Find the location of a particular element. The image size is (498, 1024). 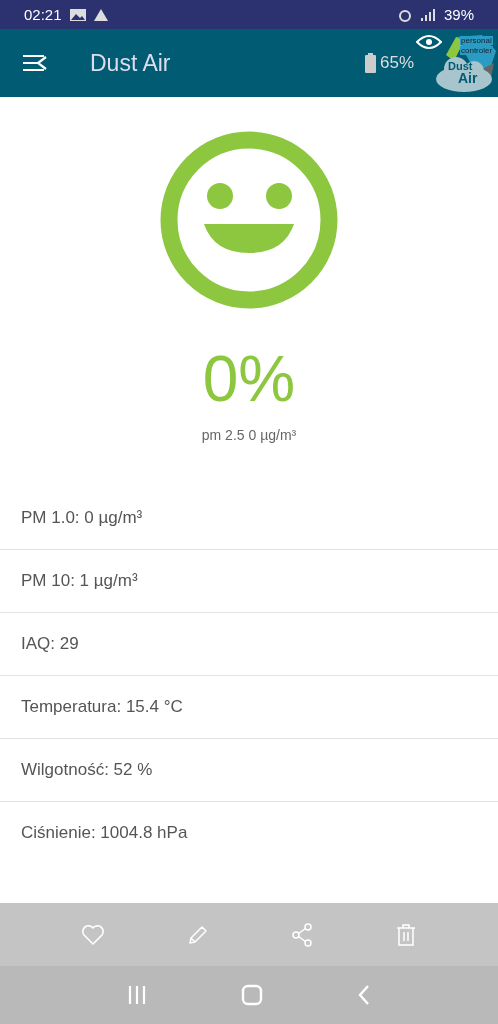

smiley-icon is located at coordinates (249, 220).